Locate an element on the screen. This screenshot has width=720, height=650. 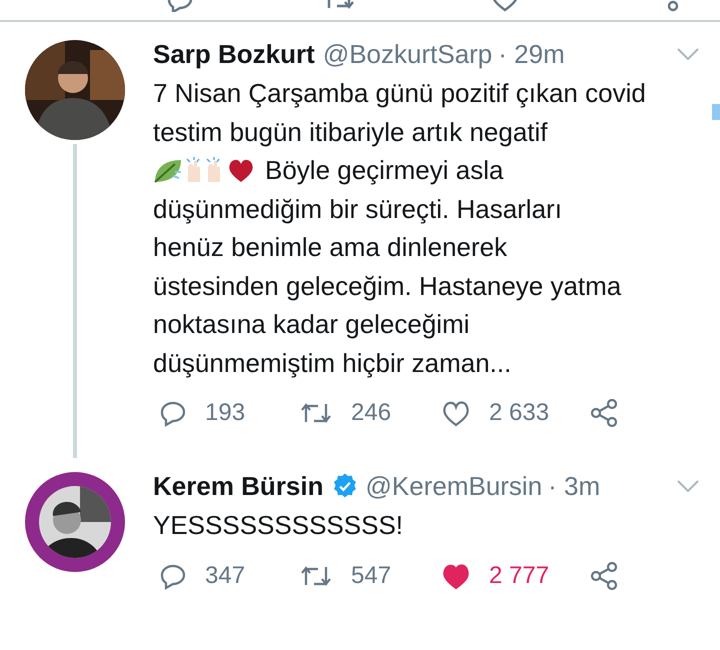
avatar is located at coordinates (75, 522).